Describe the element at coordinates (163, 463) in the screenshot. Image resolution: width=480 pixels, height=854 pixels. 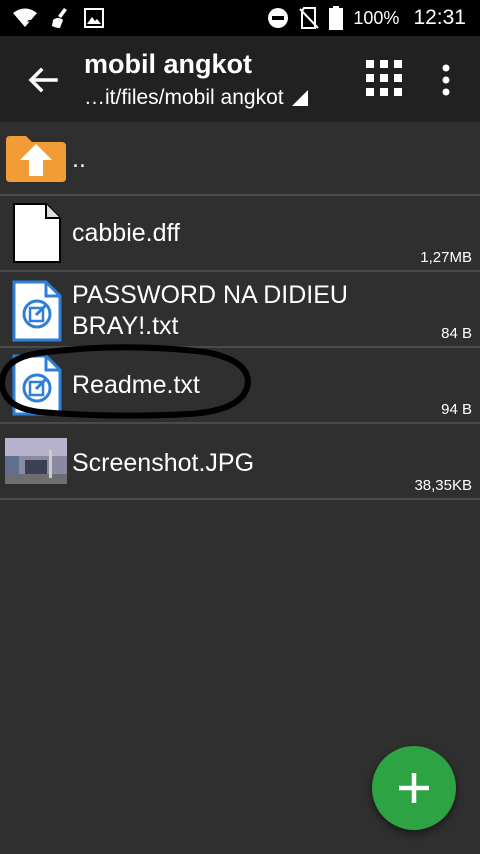
I see `file-name: Screenshot.JPG` at that location.